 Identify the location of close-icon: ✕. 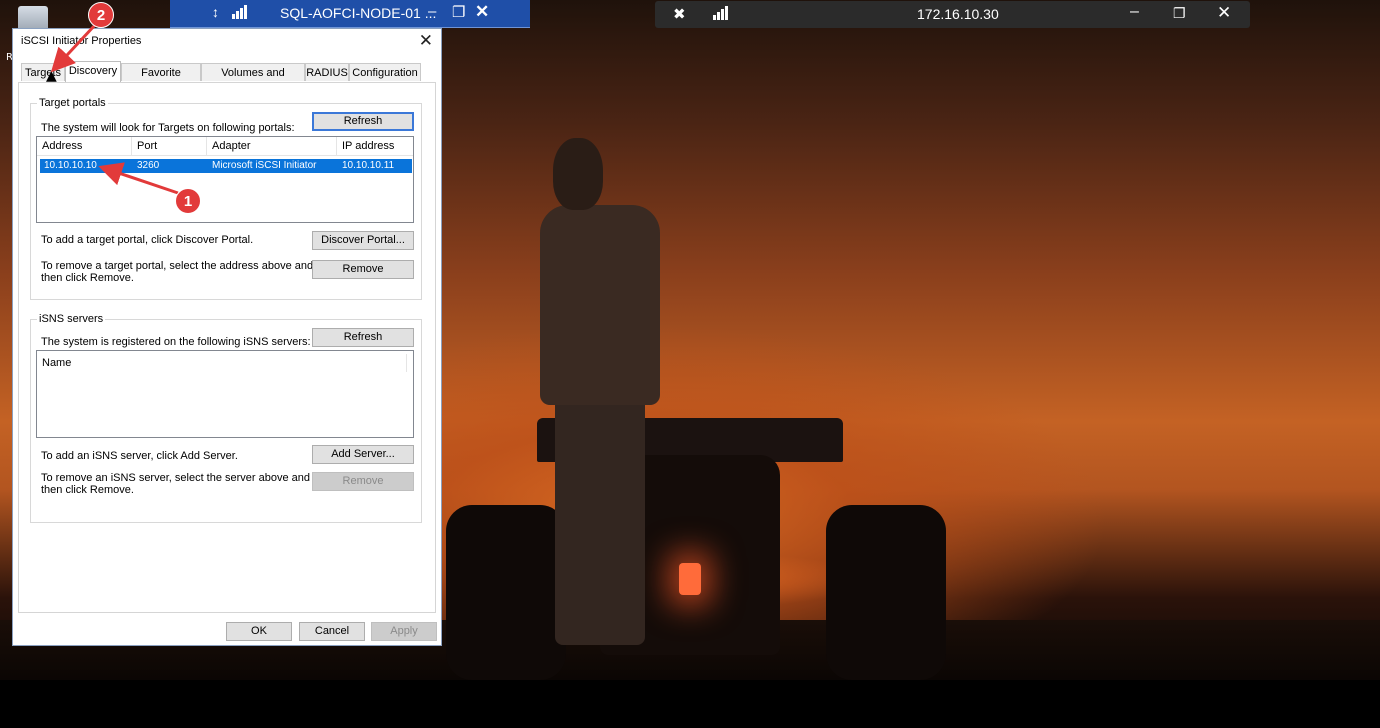
(426, 41).